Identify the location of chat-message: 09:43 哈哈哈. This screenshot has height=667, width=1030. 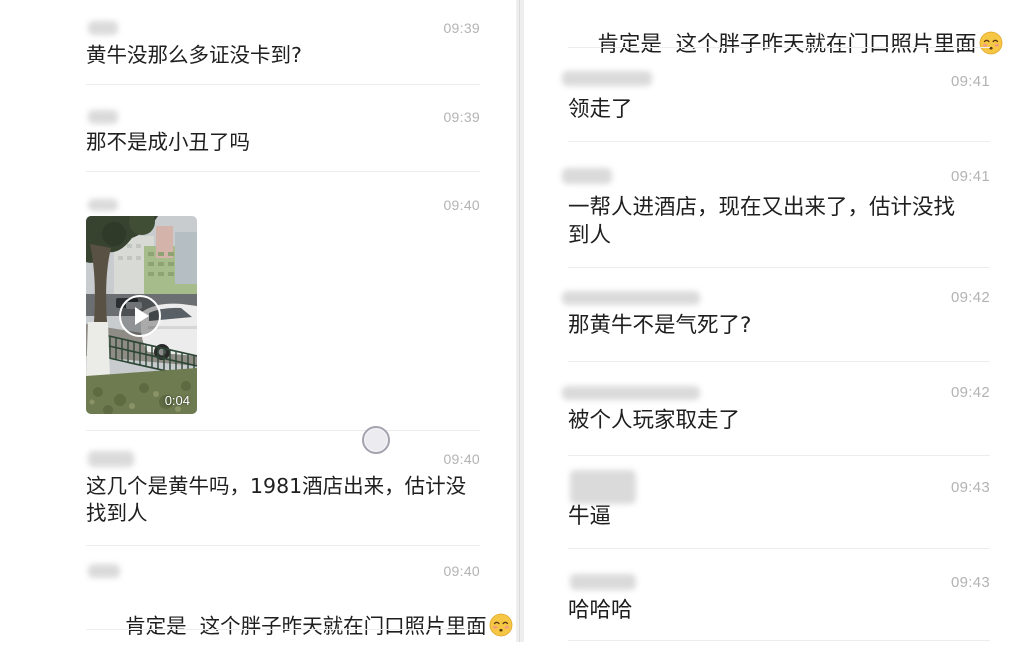
(779, 597).